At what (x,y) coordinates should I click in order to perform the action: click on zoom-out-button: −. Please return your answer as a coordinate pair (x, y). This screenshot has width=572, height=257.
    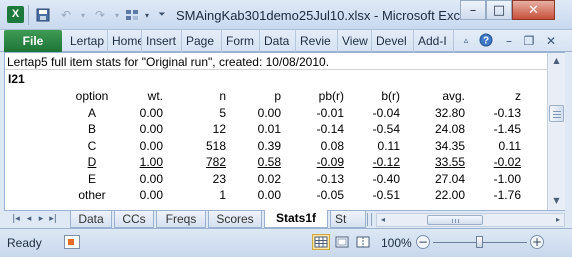
    Looking at the image, I should click on (423, 242).